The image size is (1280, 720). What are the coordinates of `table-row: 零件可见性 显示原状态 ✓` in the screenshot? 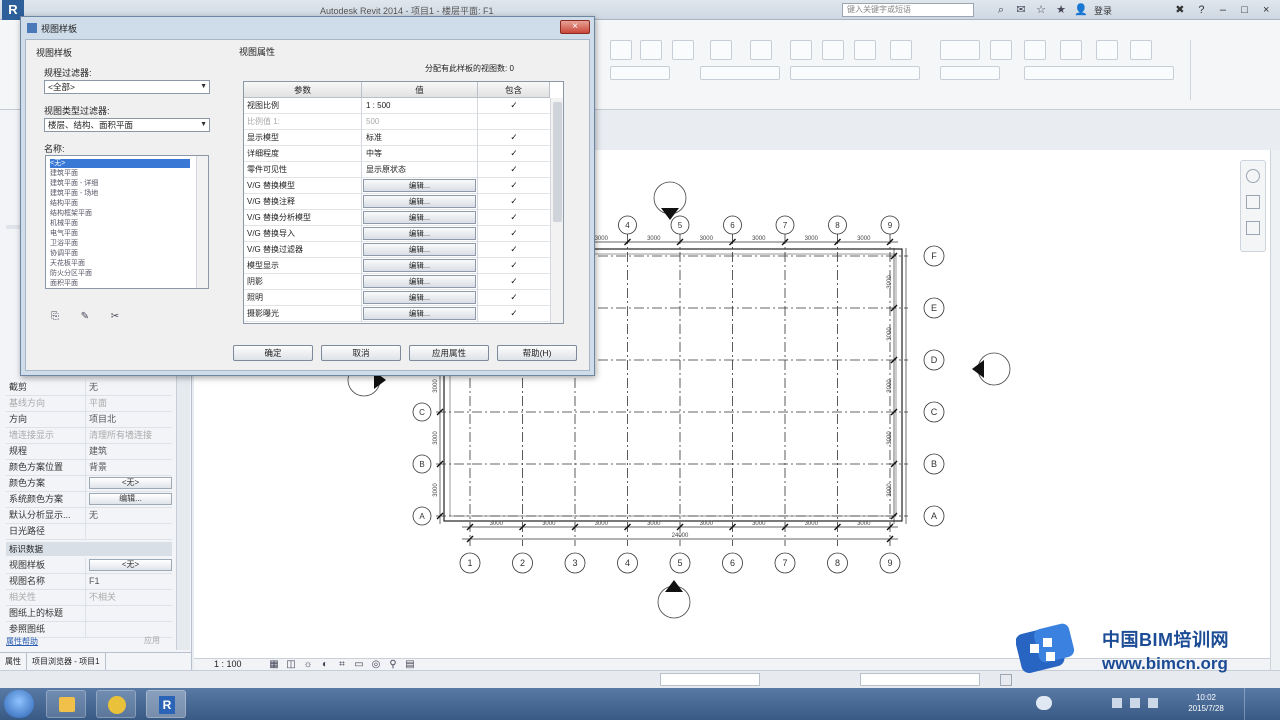 It's located at (397, 170).